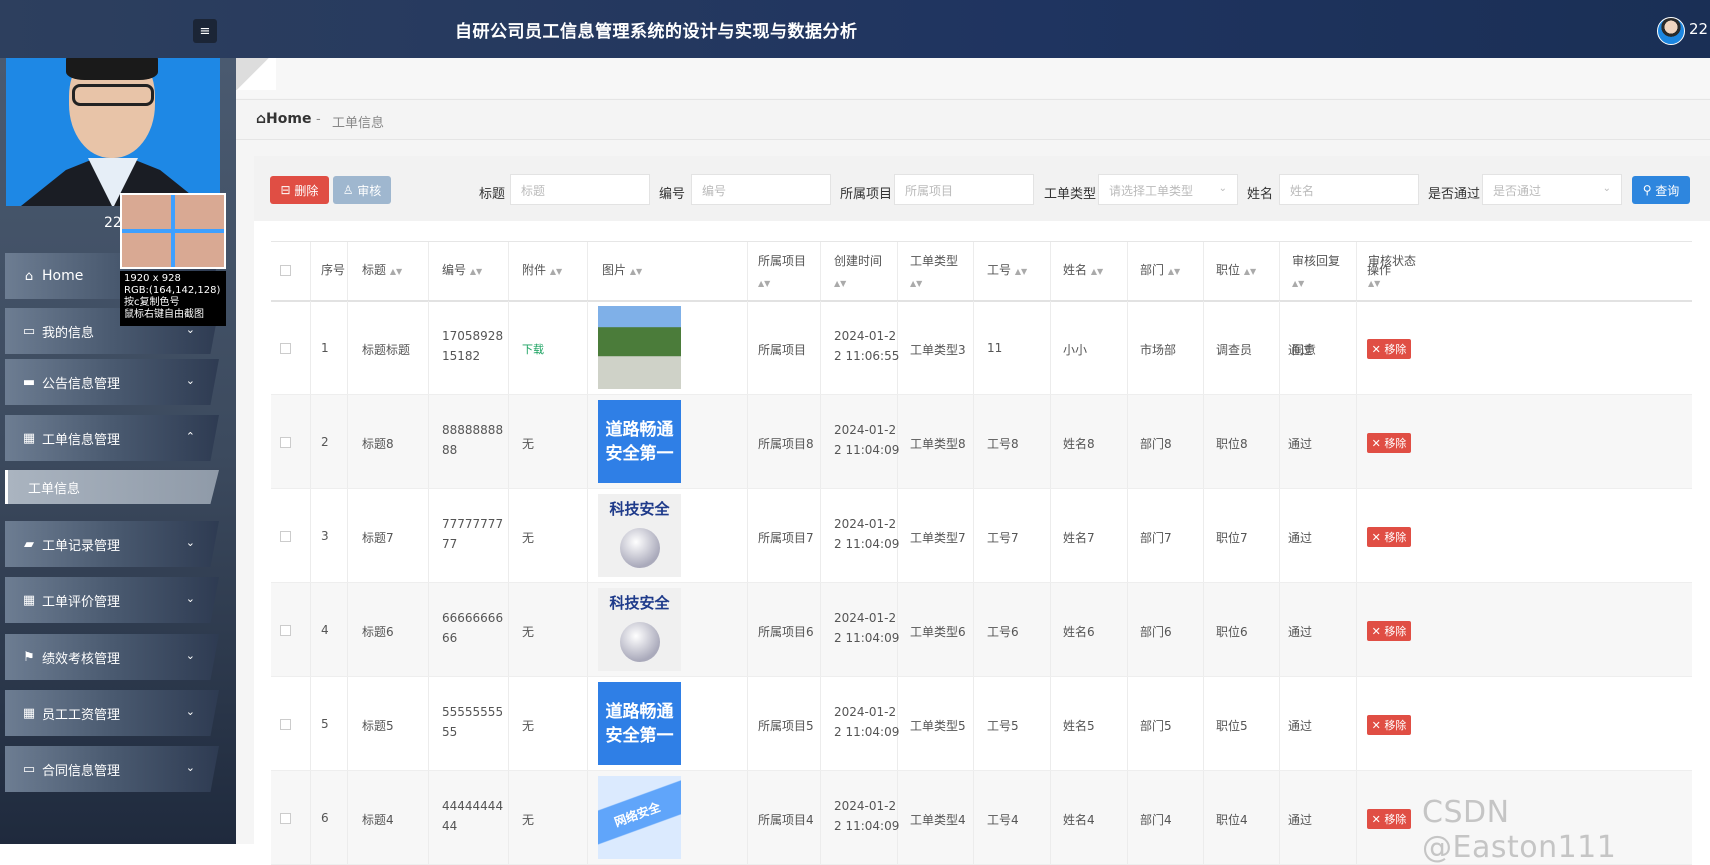 The width and height of the screenshot is (1710, 865). What do you see at coordinates (639, 817) in the screenshot?
I see `row-thumbnail-image: 网络安全` at bounding box center [639, 817].